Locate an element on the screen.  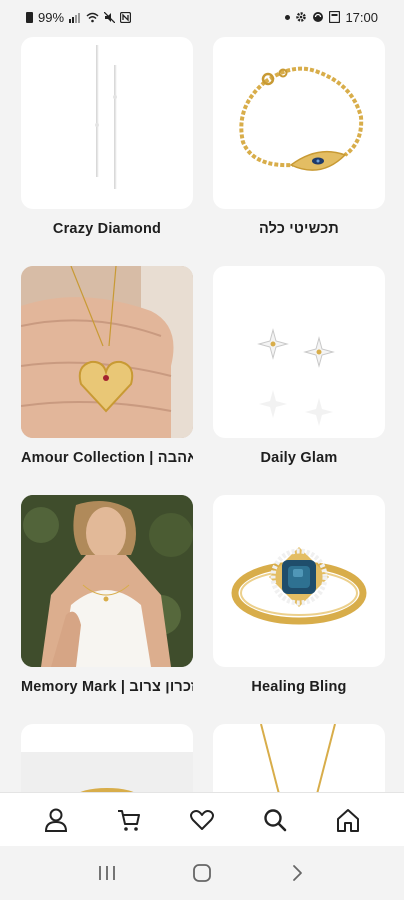
collection-card: Amour Collection | אהבה is located at coordinates (107, 366).